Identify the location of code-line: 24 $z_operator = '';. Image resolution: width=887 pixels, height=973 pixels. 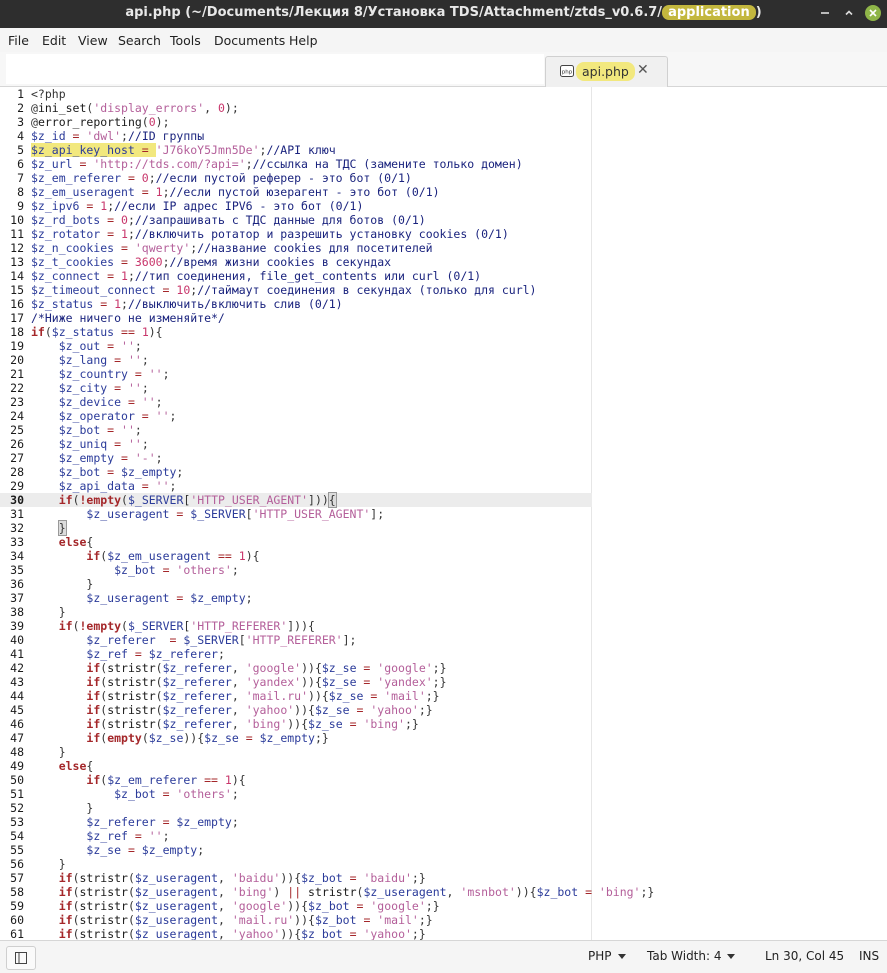
(443, 416).